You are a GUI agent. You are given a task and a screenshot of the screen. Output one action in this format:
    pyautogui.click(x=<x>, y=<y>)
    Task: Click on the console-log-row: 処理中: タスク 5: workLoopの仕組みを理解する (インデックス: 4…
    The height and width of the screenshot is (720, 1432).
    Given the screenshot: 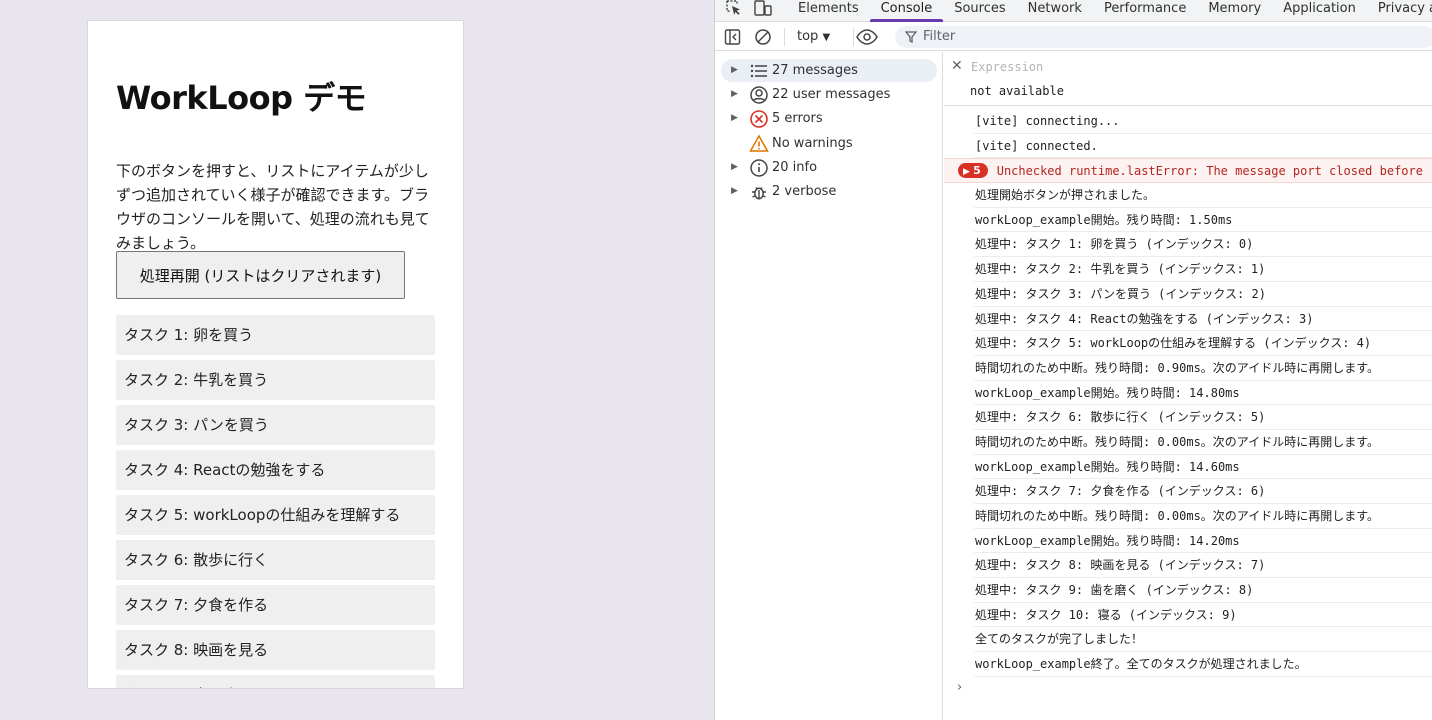 What is the action you would take?
    pyautogui.click(x=1203, y=343)
    